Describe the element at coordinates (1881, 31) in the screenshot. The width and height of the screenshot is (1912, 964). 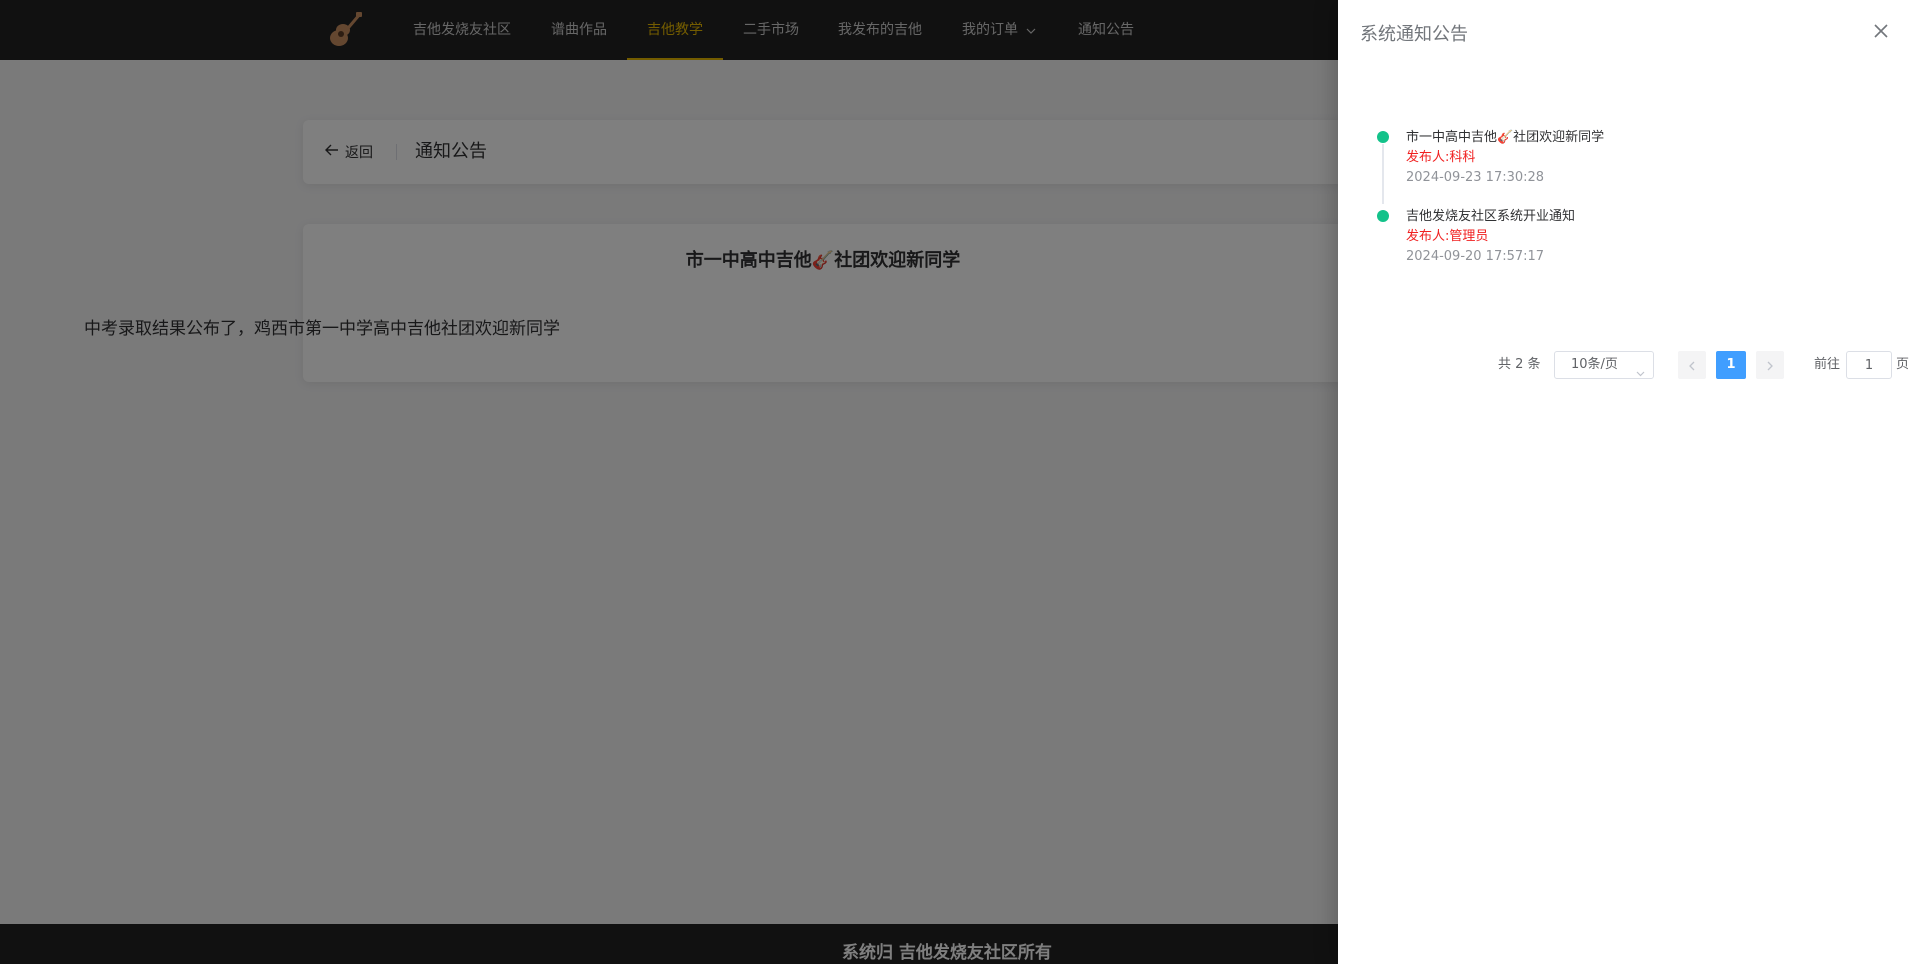
I see `close-icon` at that location.